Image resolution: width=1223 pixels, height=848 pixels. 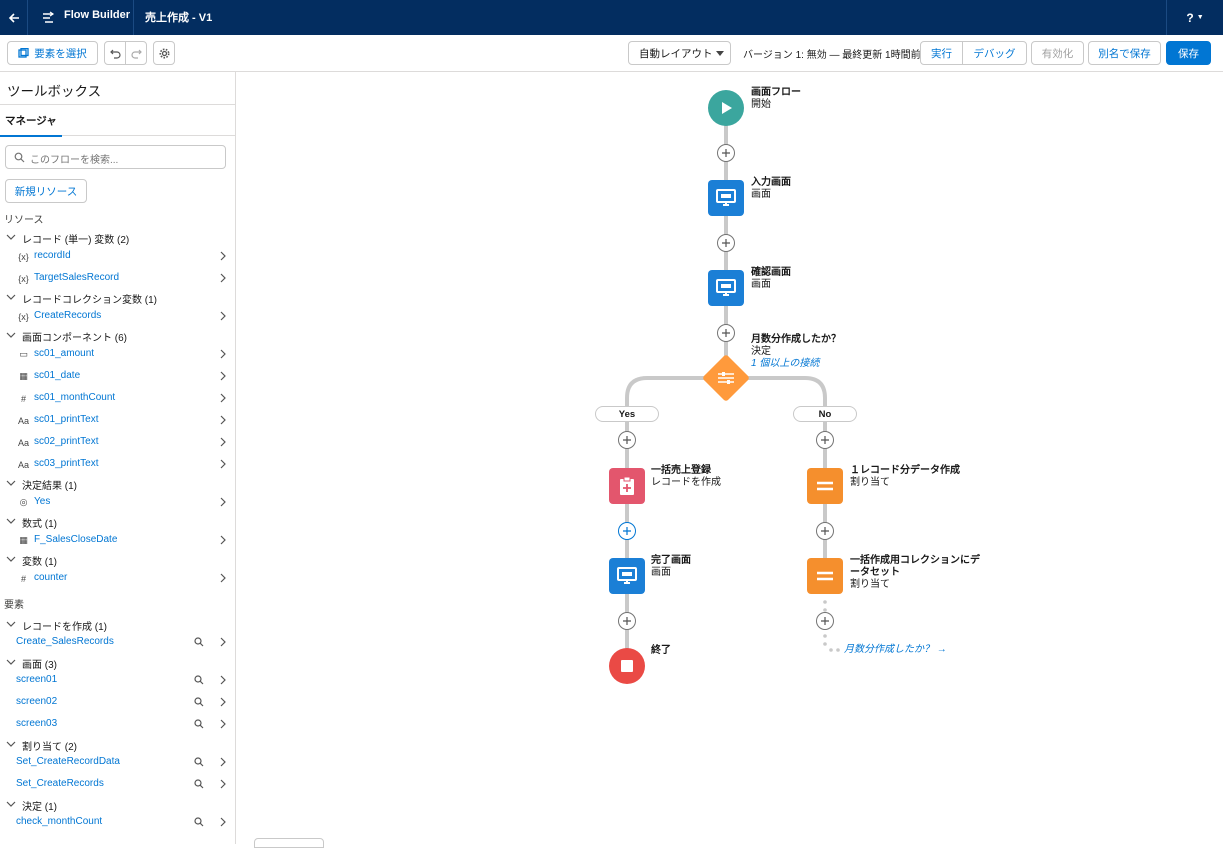 I want to click on element-item: Set_CreateRecords, so click(x=117, y=785).